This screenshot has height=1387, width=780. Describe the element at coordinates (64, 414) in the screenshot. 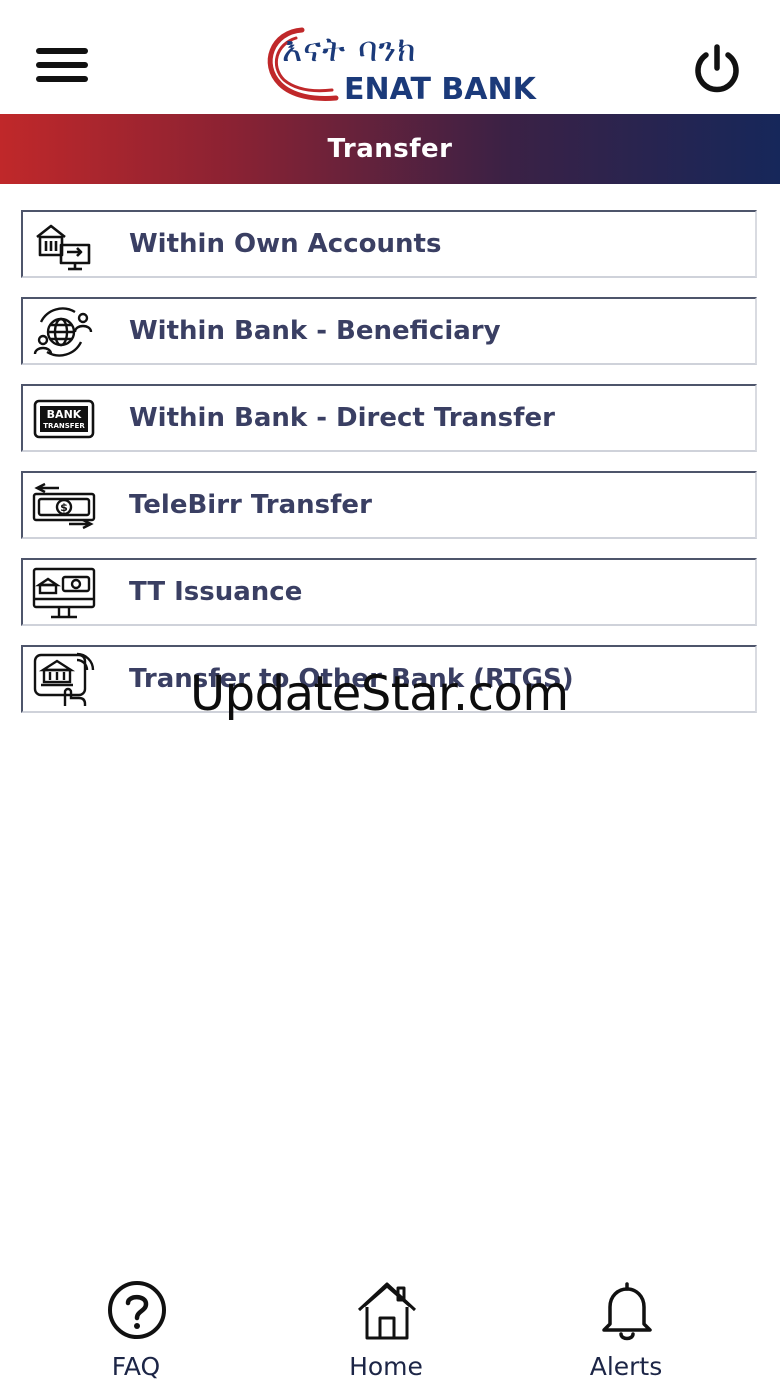

I see `svg-text: BANK` at that location.